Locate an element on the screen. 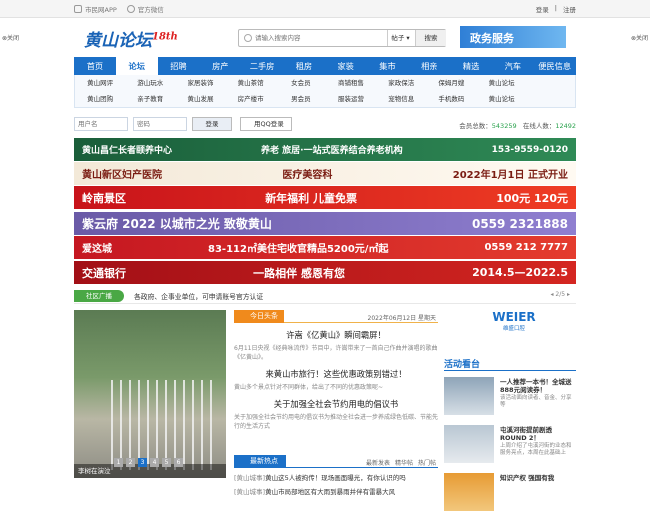 The height and width of the screenshot is (515, 650). search-input is located at coordinates (315, 38).